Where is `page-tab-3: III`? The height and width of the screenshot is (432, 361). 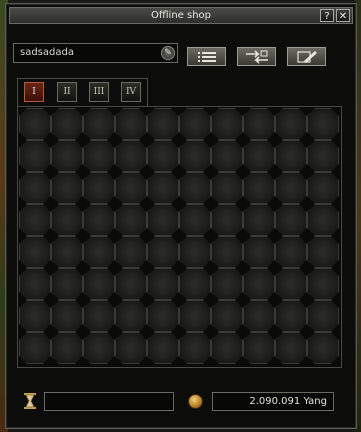 page-tab-3: III is located at coordinates (99, 92).